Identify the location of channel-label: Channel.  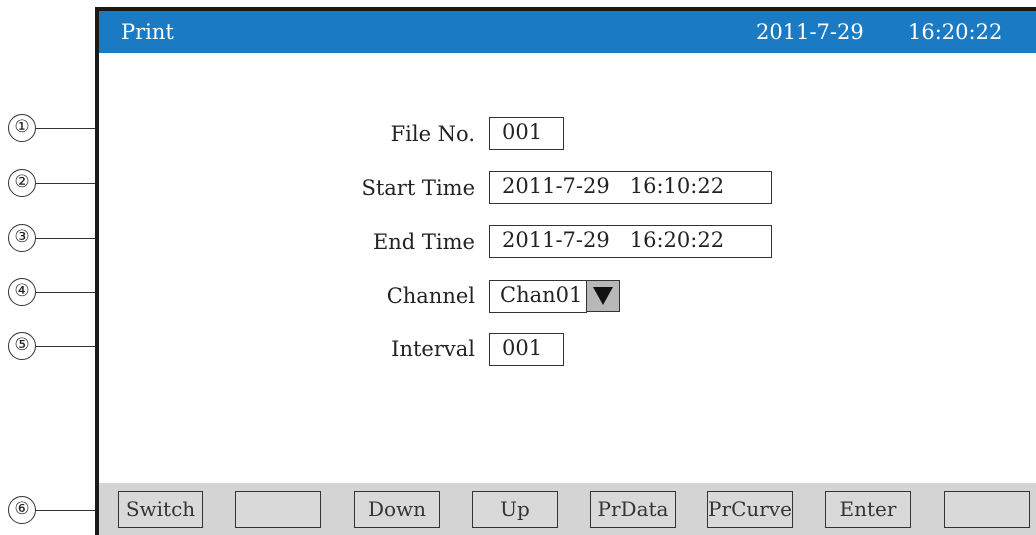
(430, 296).